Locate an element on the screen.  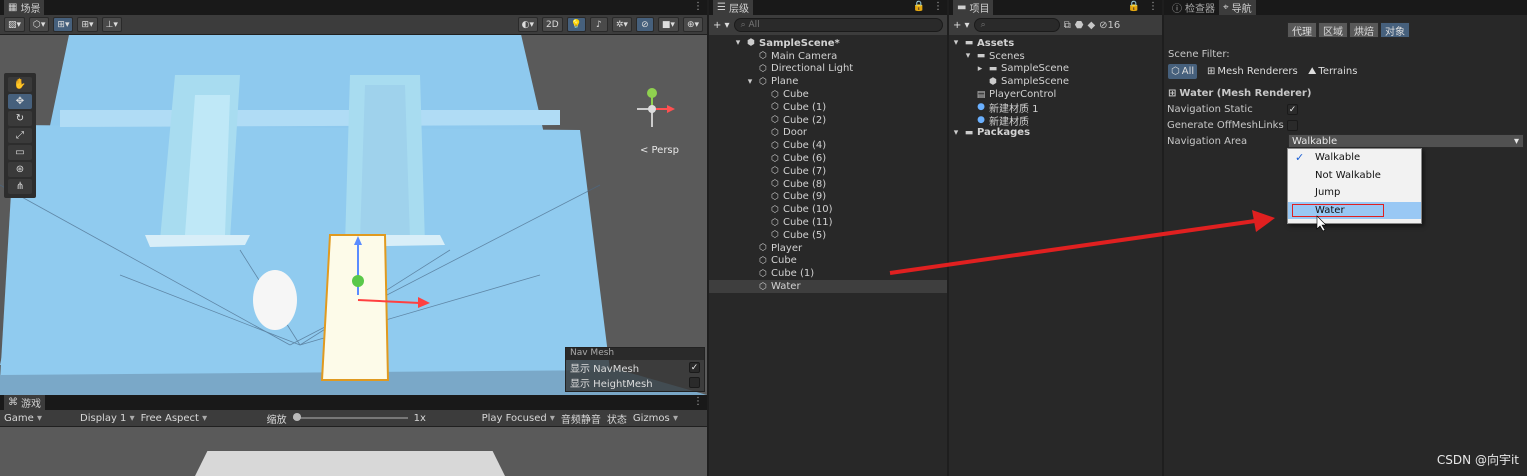
draw-mode-button: ⬡▾ is located at coordinates (39, 24).